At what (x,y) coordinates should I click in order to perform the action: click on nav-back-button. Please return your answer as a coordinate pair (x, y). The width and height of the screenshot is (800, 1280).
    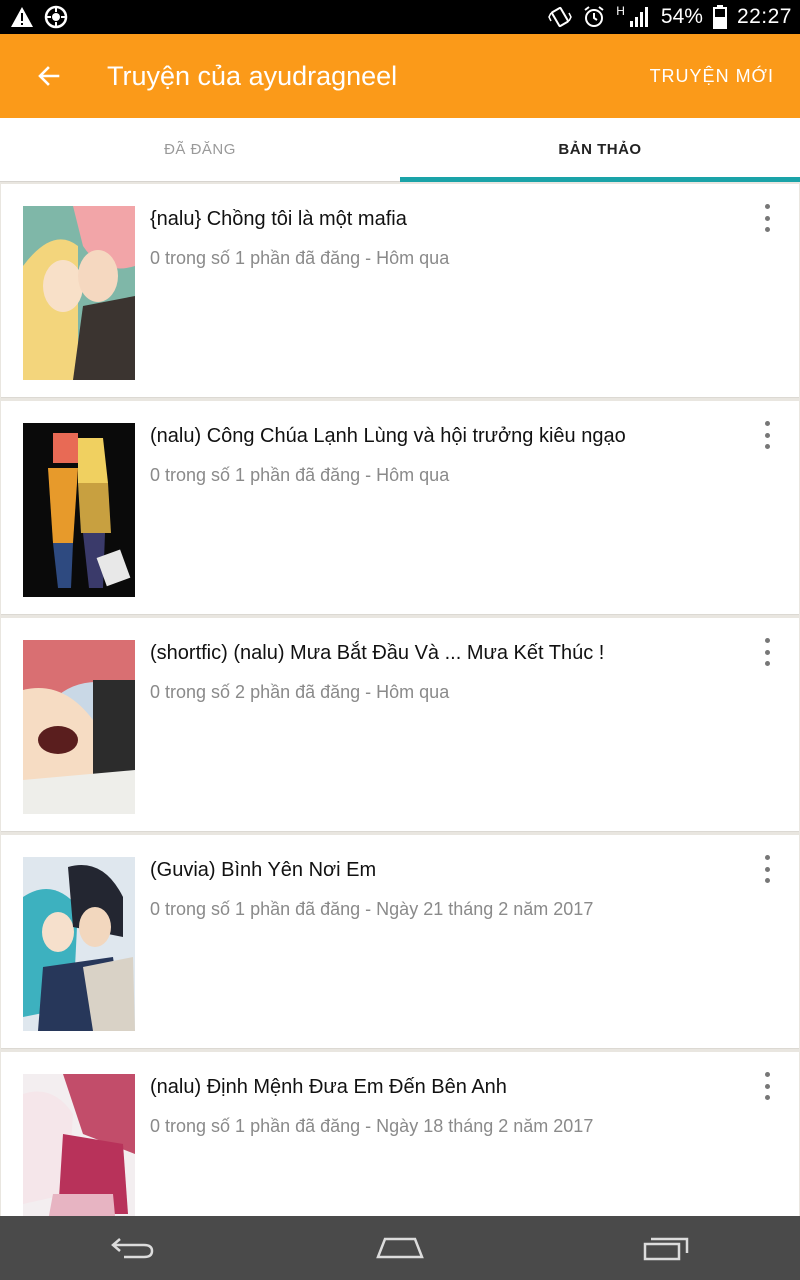
    Looking at the image, I should click on (133, 1248).